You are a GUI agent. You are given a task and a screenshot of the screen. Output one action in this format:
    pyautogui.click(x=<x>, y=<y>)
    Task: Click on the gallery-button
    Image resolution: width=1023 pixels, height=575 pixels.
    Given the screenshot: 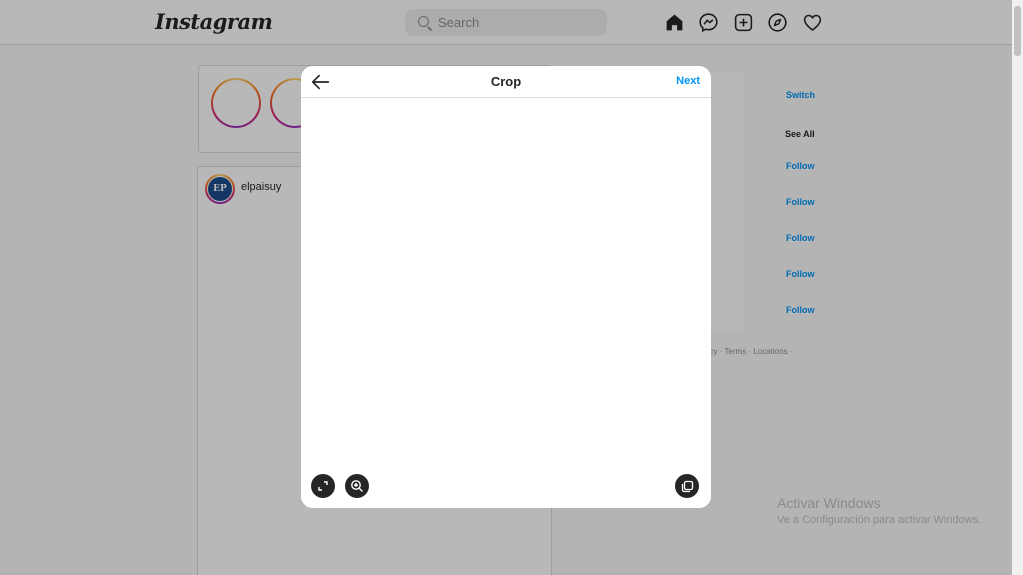 What is the action you would take?
    pyautogui.click(x=687, y=486)
    